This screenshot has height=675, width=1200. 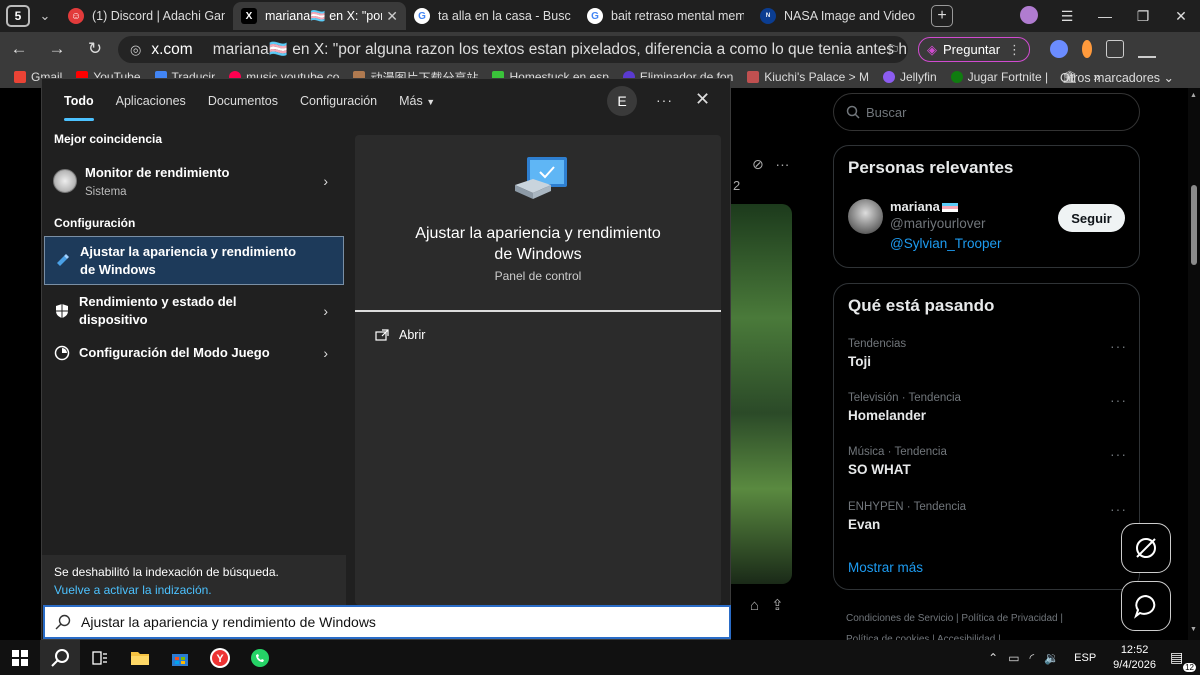 I want to click on other-bookmarks: Otros marcadores ⌄, so click(x=1117, y=77).